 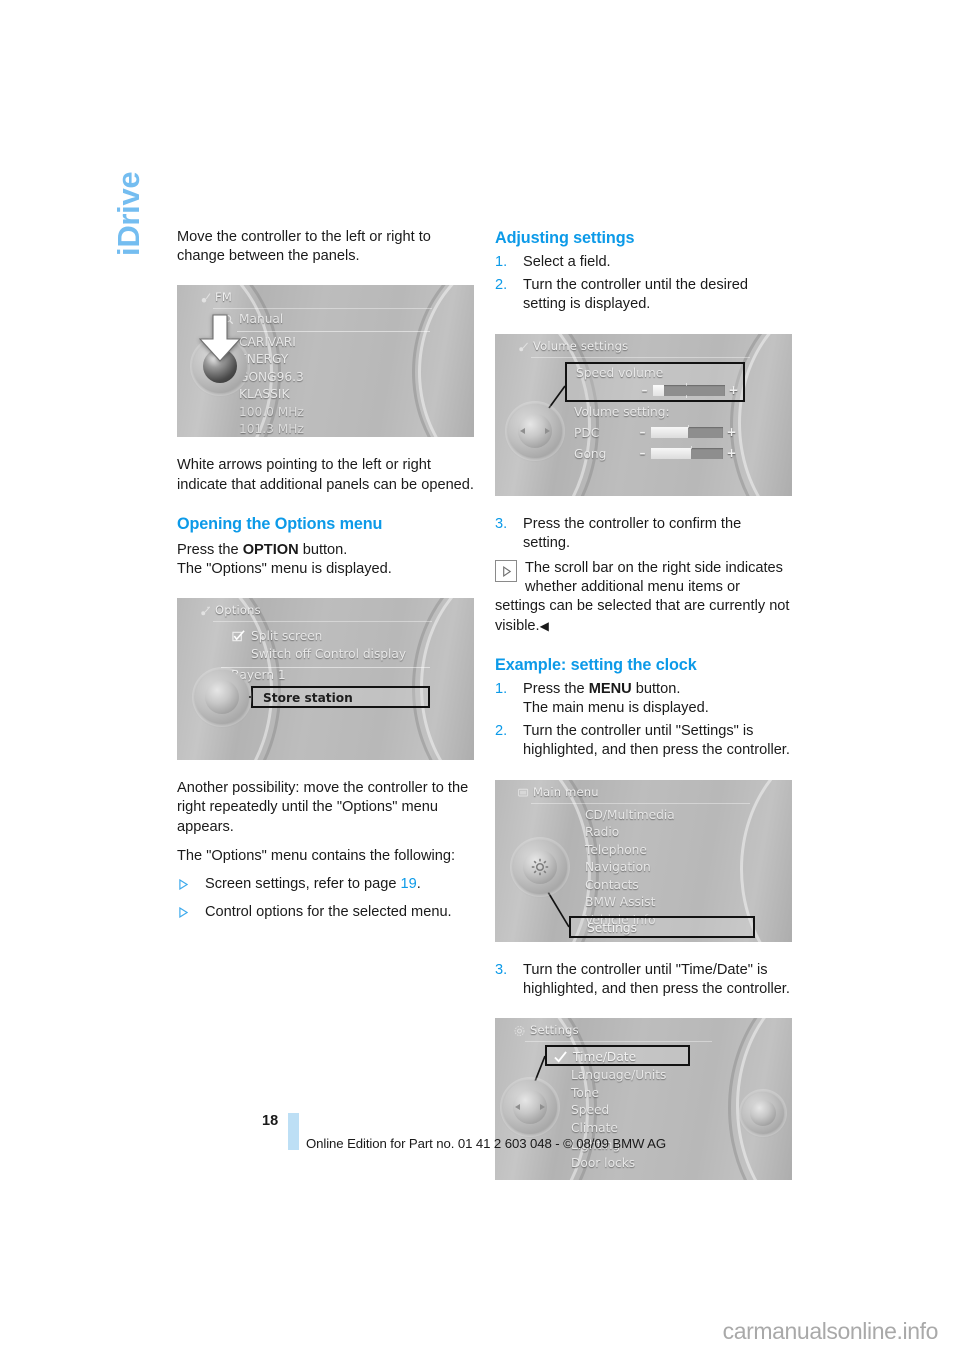 What do you see at coordinates (554, 1030) in the screenshot?
I see `screen-title-settings: Settings` at bounding box center [554, 1030].